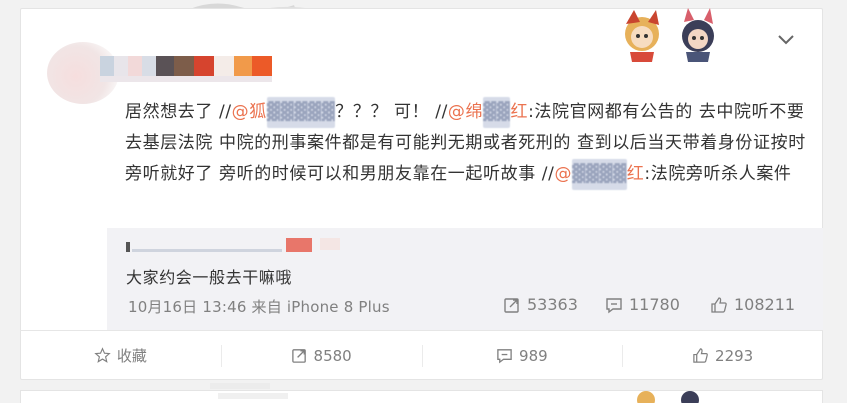 The image size is (847, 403). I want to click on quoted-like-count: 108211, so click(752, 304).